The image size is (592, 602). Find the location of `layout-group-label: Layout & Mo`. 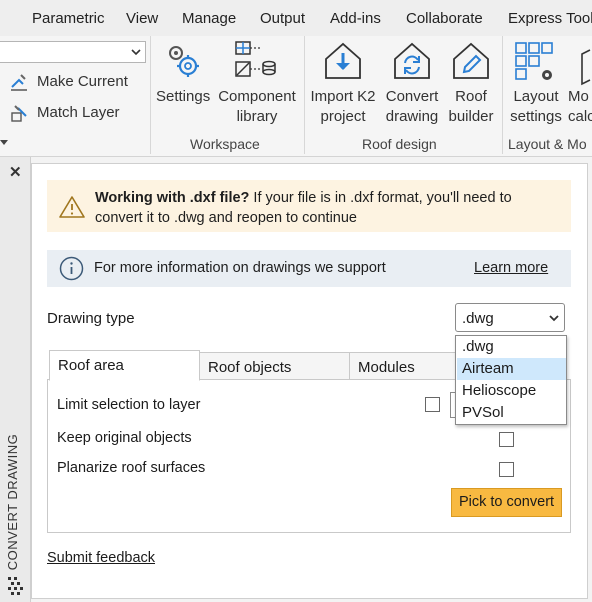

layout-group-label: Layout & Mo is located at coordinates (547, 144).